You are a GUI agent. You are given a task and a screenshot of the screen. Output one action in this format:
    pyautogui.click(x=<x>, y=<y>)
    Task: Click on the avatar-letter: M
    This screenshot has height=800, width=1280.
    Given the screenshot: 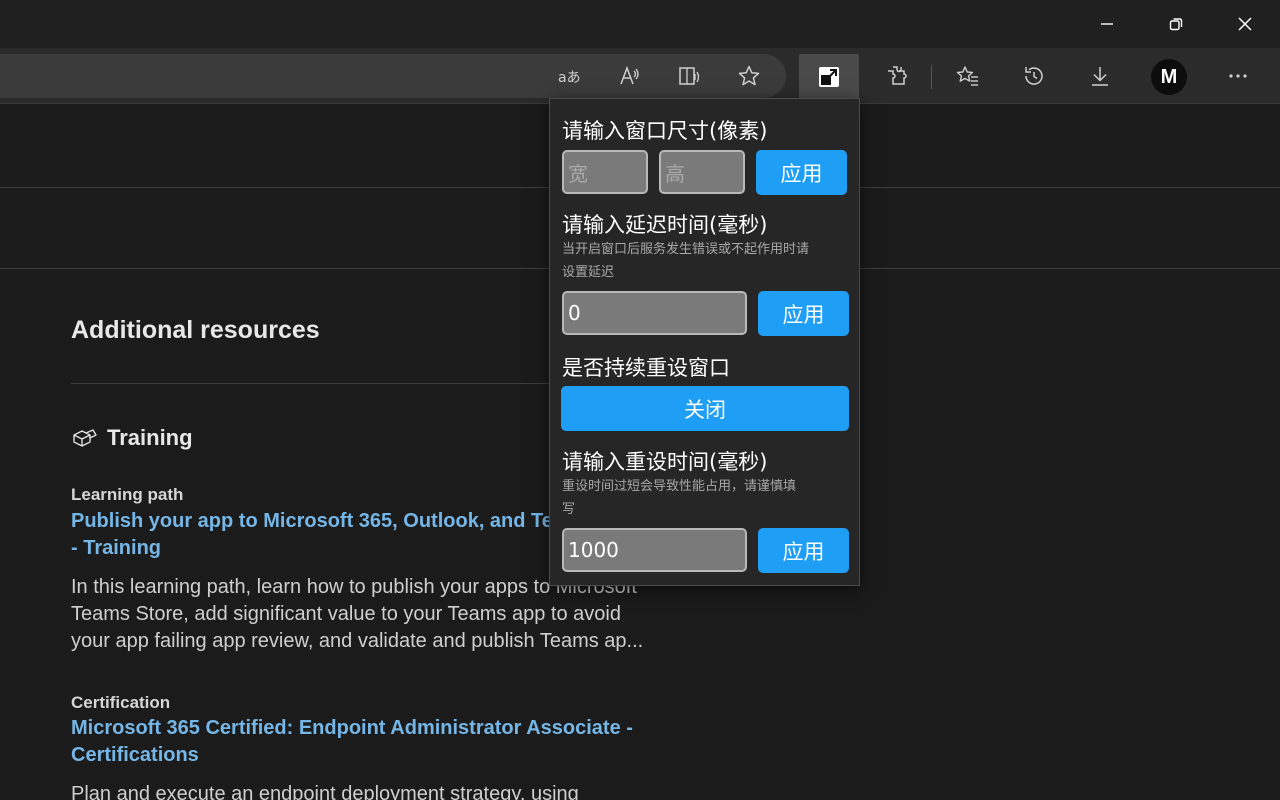 What is the action you would take?
    pyautogui.click(x=1169, y=76)
    